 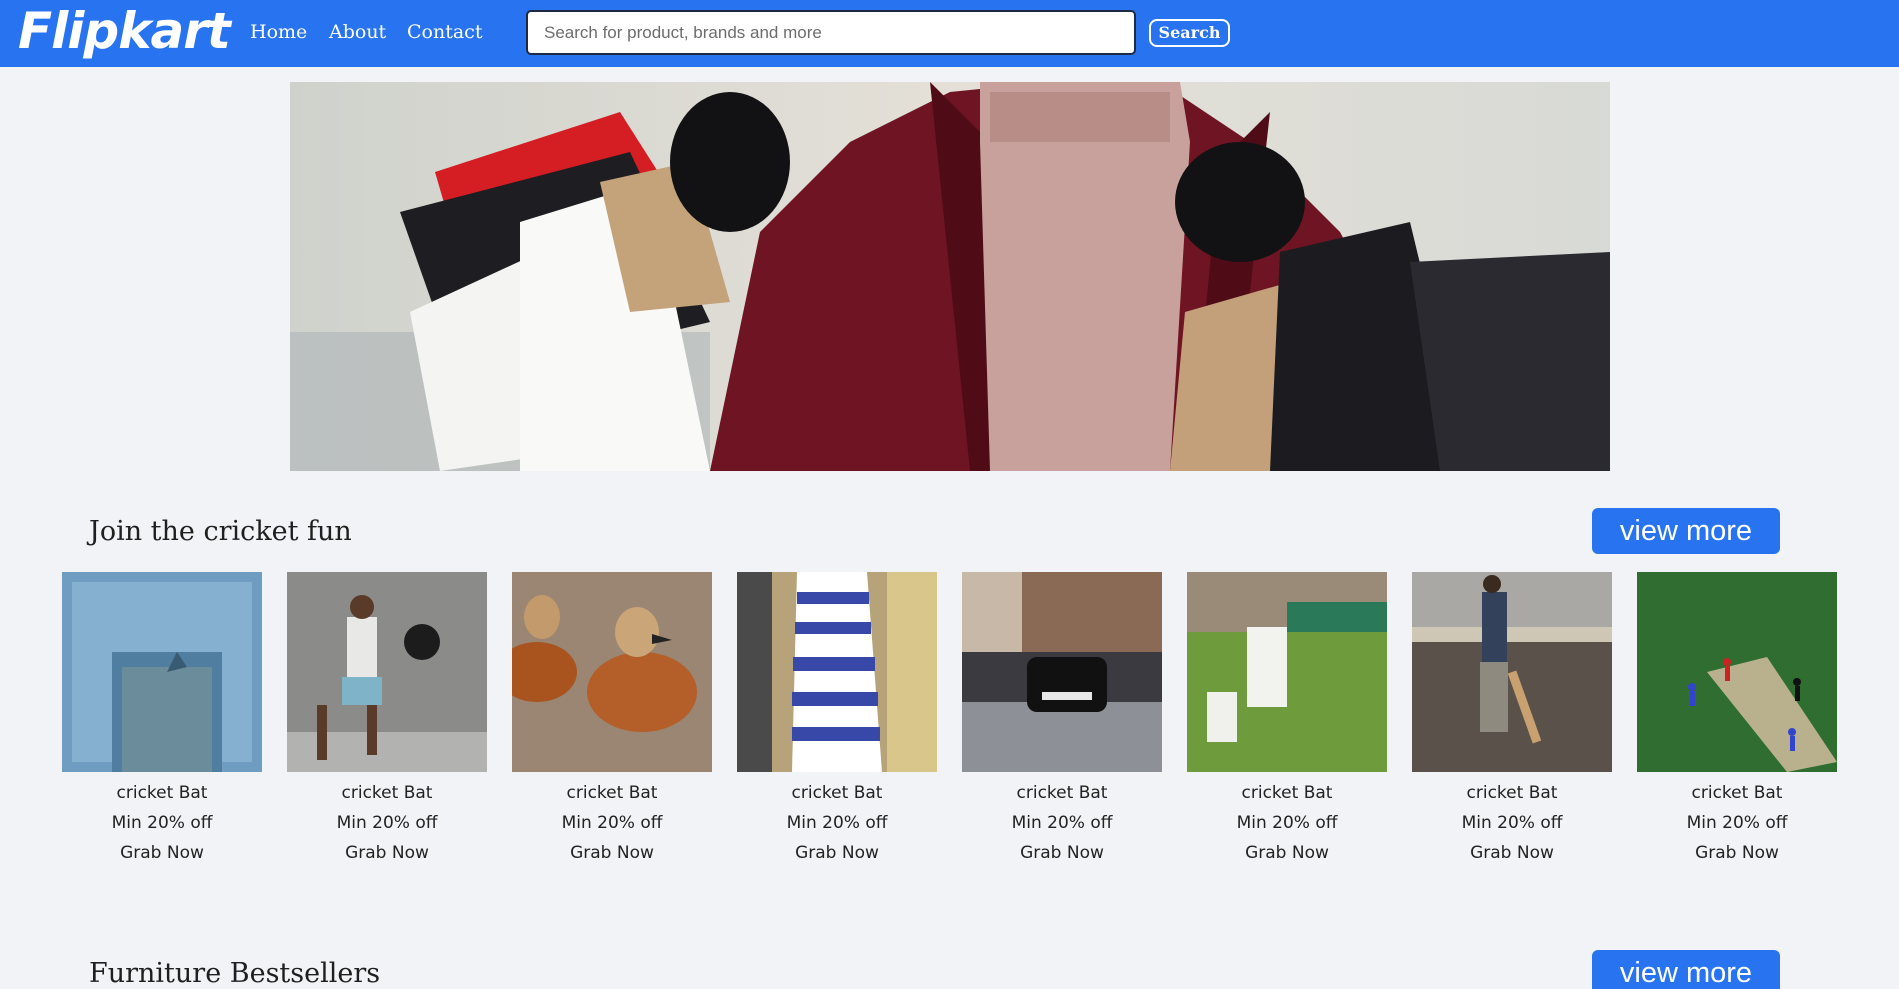 I want to click on search-button: Search, so click(x=1189, y=33).